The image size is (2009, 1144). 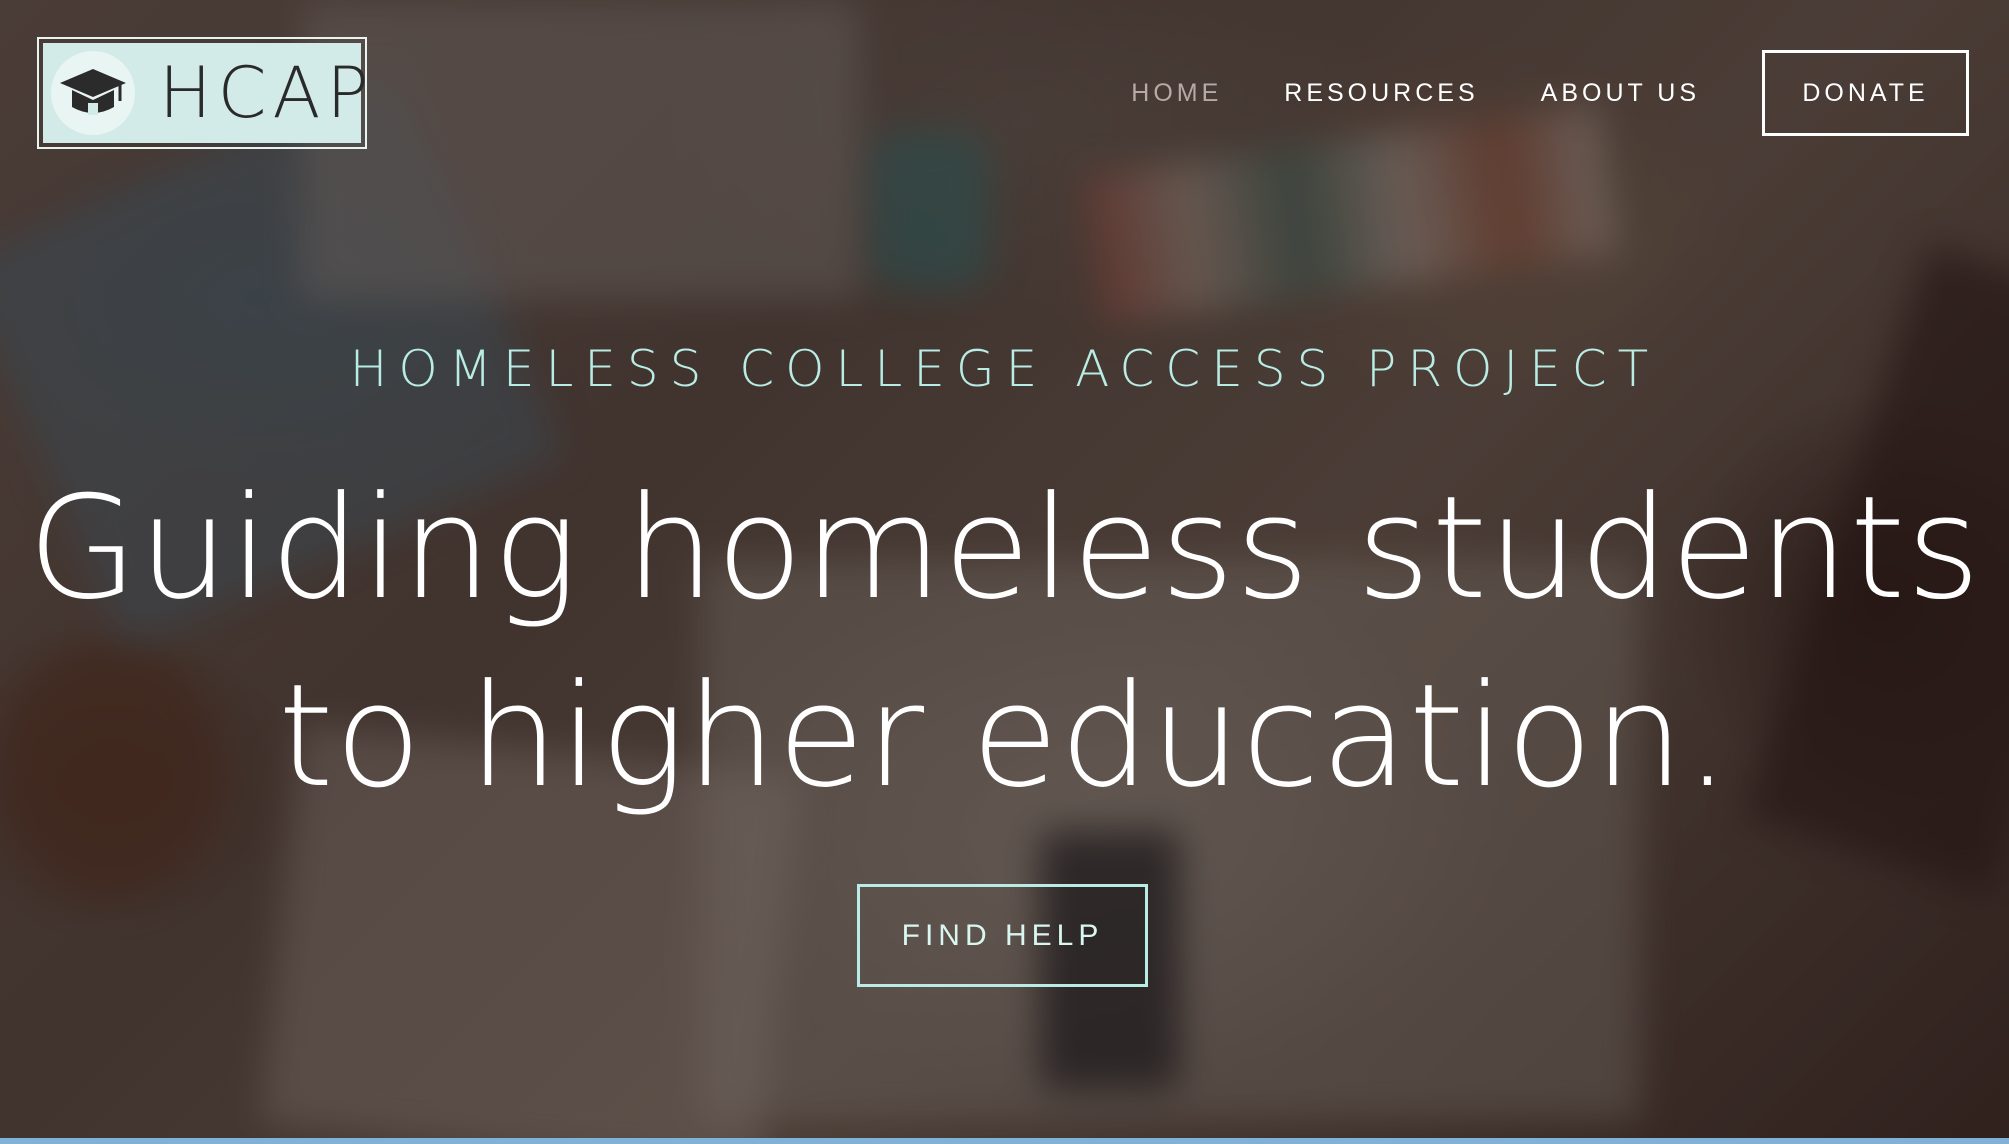 I want to click on logo-circle, so click(x=93, y=93).